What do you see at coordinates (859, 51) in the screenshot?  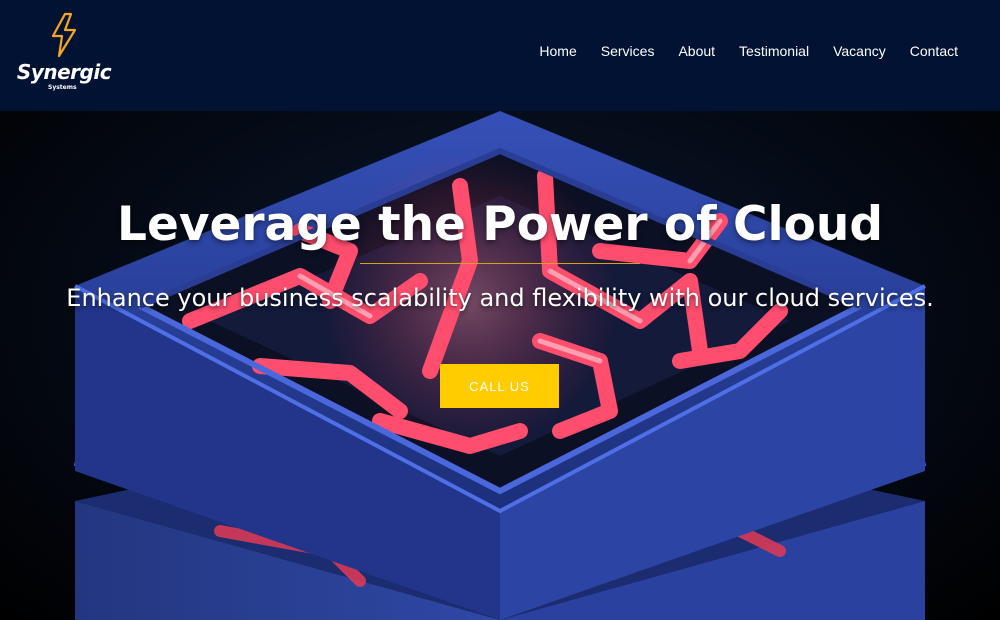 I see `nav-link-vacancy: Vacancy` at bounding box center [859, 51].